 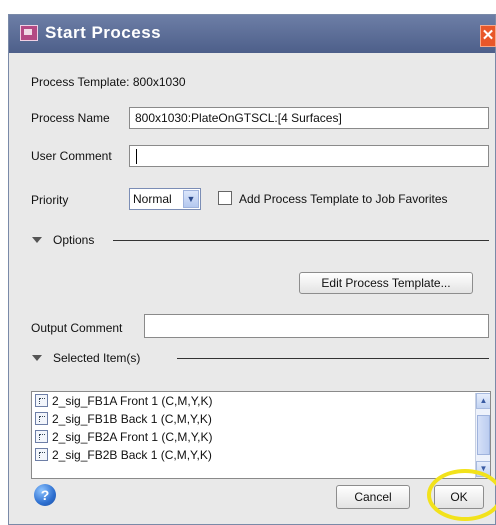 I want to click on scroll-up-icon: ▲, so click(x=483, y=401).